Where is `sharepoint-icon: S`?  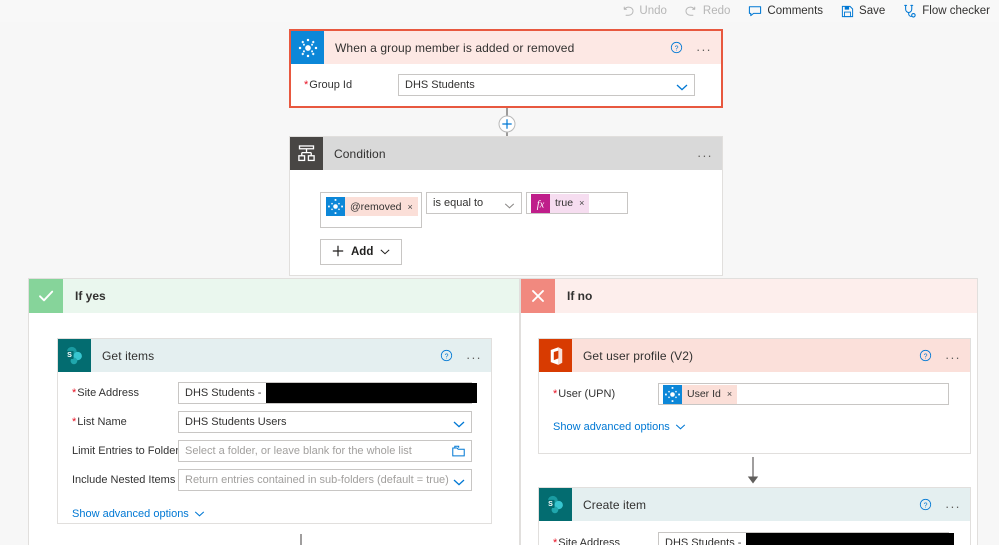 sharepoint-icon: S is located at coordinates (74, 355).